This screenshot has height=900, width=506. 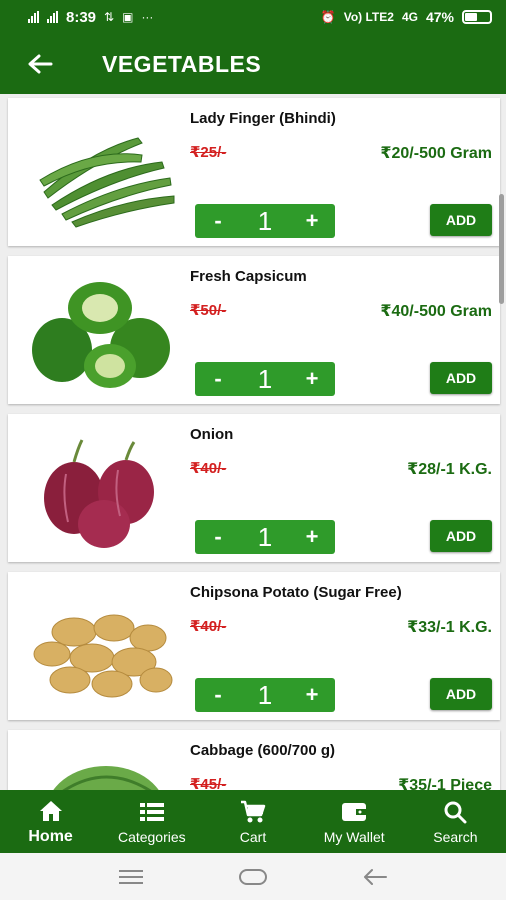 I want to click on potato-image, so click(x=103, y=656).